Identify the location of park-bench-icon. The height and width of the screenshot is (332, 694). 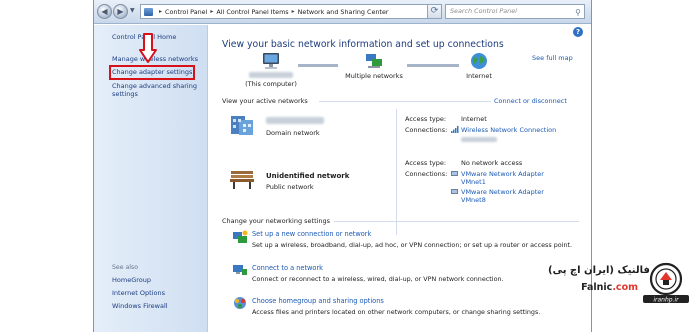
(242, 180).